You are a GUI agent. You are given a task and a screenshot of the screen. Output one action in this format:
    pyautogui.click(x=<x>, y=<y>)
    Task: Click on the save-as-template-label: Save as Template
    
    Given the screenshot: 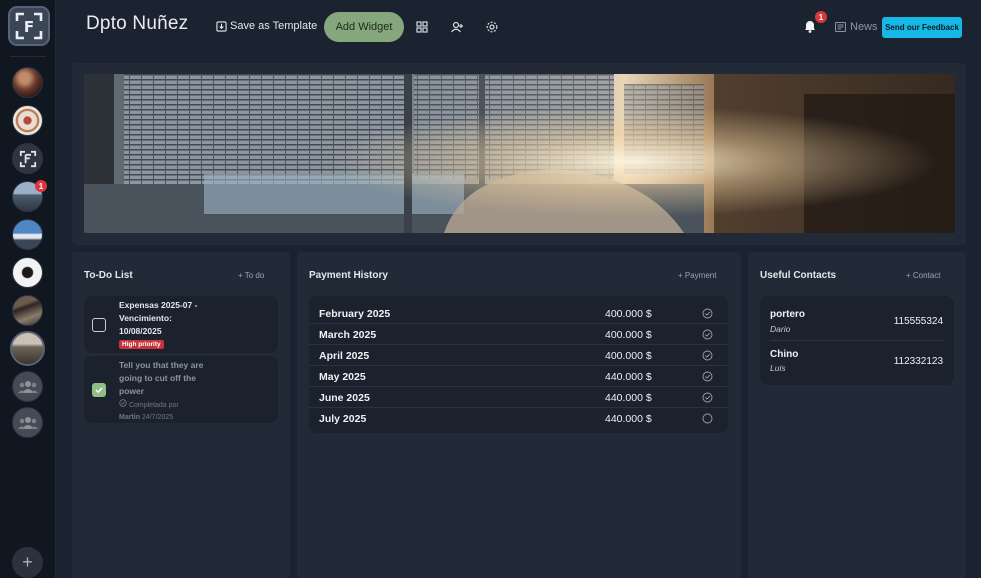 What is the action you would take?
    pyautogui.click(x=274, y=26)
    